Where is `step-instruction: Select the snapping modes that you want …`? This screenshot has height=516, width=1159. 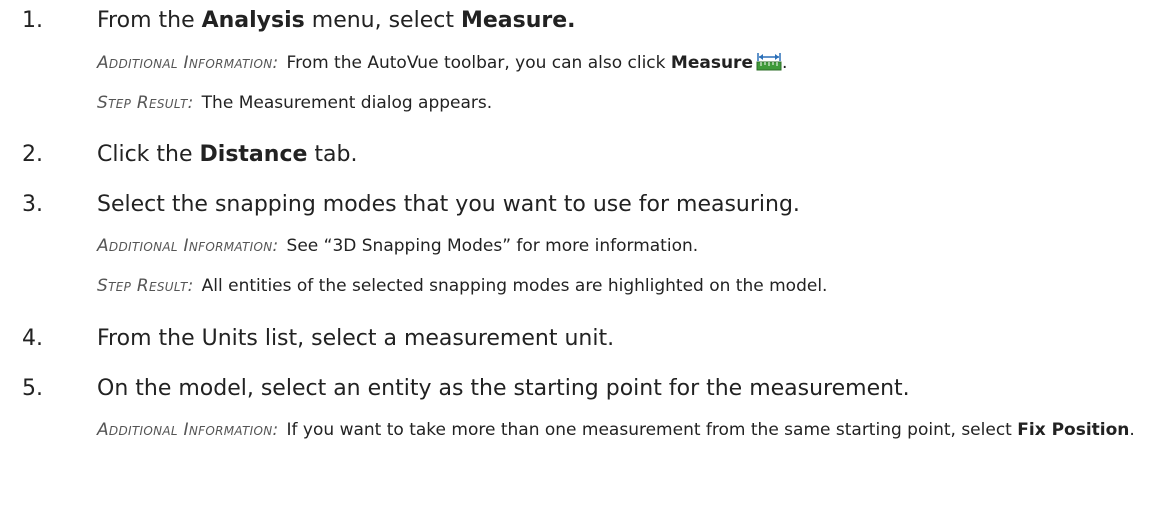 step-instruction: Select the snapping modes that you want … is located at coordinates (448, 204).